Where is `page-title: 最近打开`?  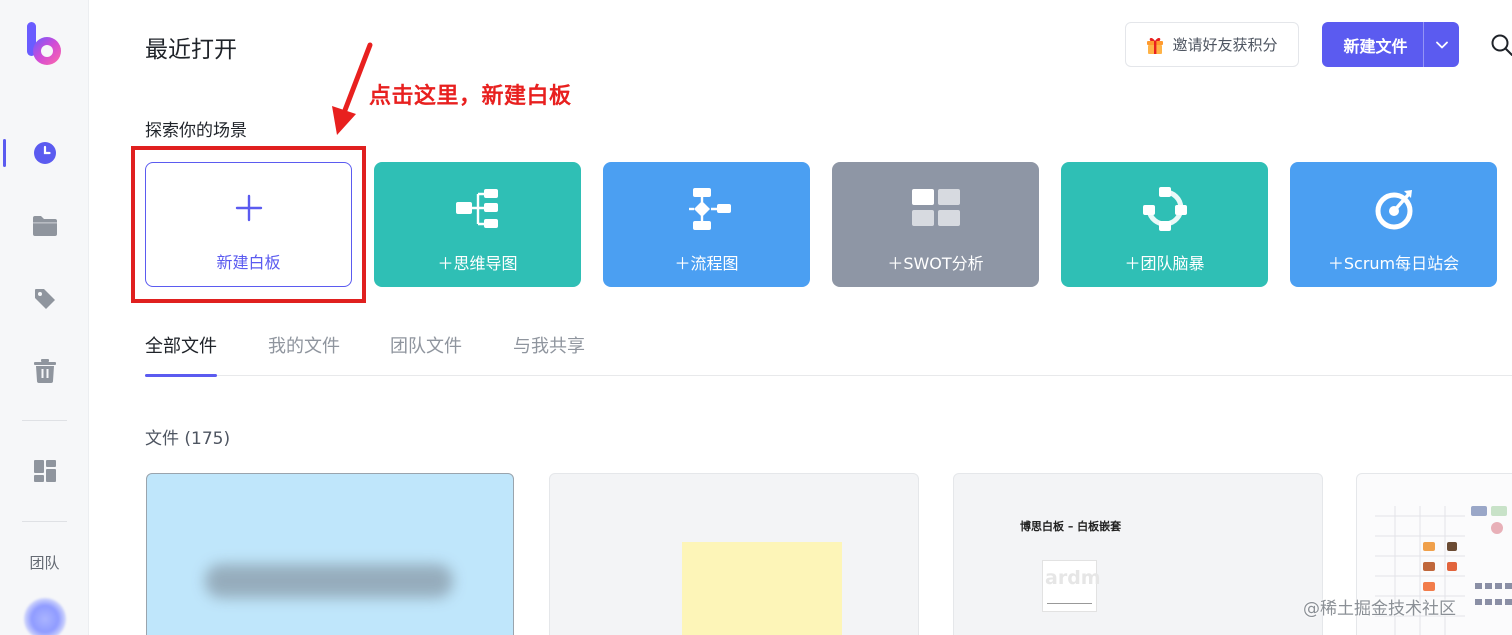 page-title: 最近打开 is located at coordinates (191, 50).